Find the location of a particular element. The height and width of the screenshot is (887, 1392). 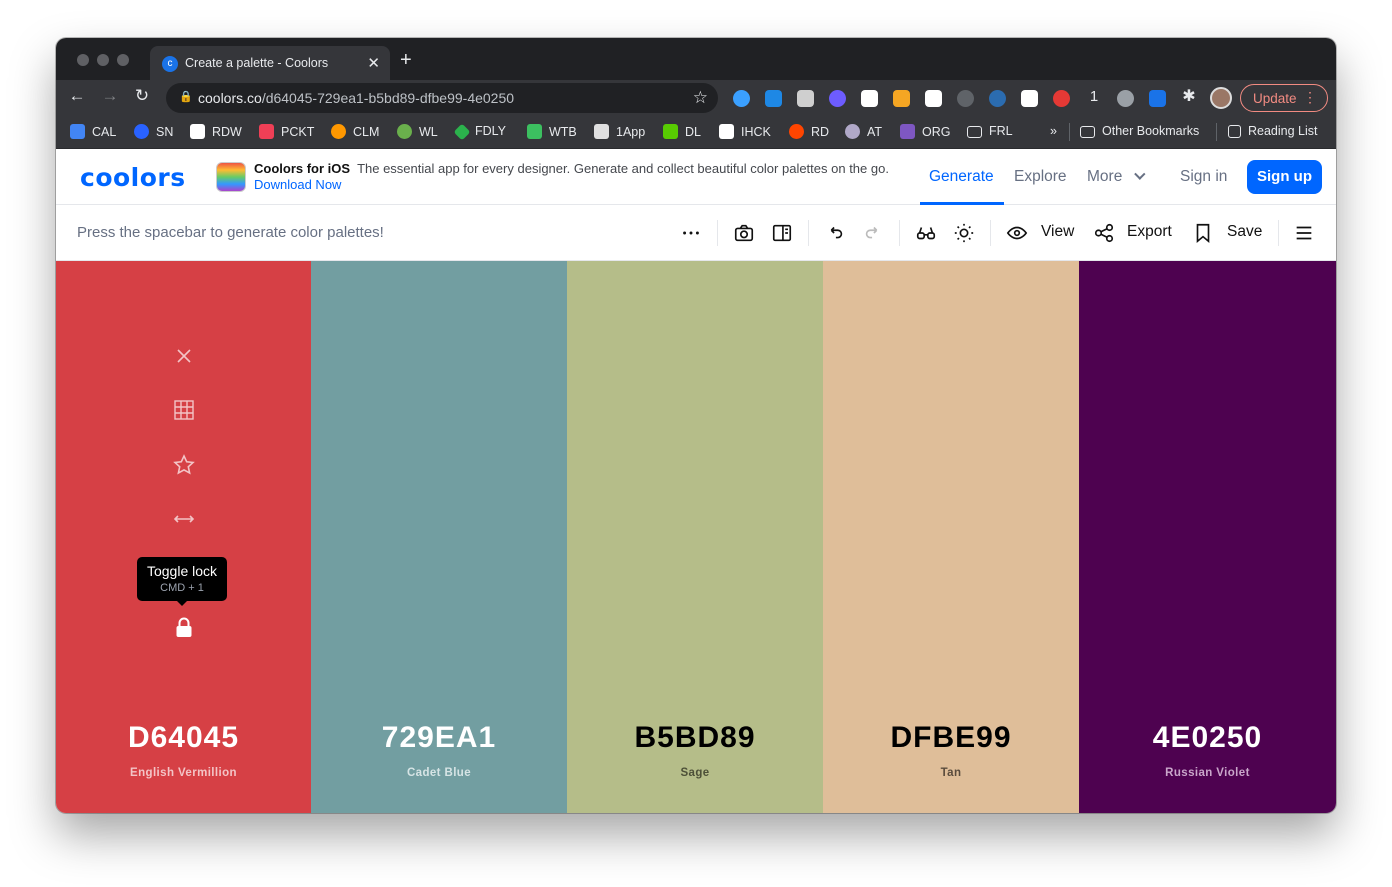

lock-icon is located at coordinates (184, 627).